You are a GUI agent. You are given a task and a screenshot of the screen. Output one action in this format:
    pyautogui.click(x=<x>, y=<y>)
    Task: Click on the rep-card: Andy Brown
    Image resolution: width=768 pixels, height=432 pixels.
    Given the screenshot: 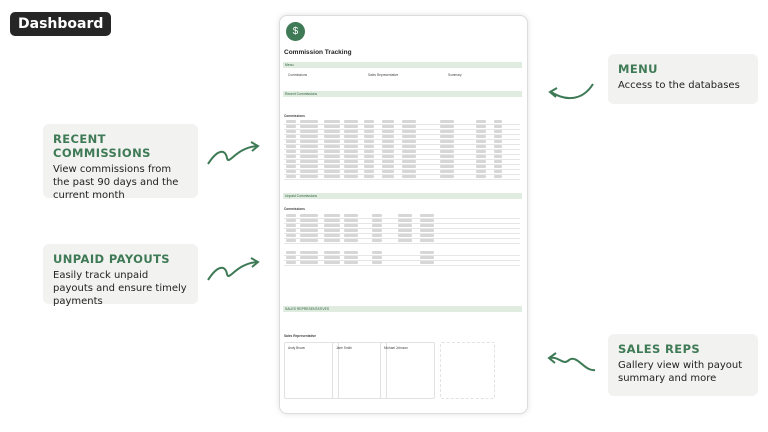 What is the action you would take?
    pyautogui.click(x=311, y=370)
    